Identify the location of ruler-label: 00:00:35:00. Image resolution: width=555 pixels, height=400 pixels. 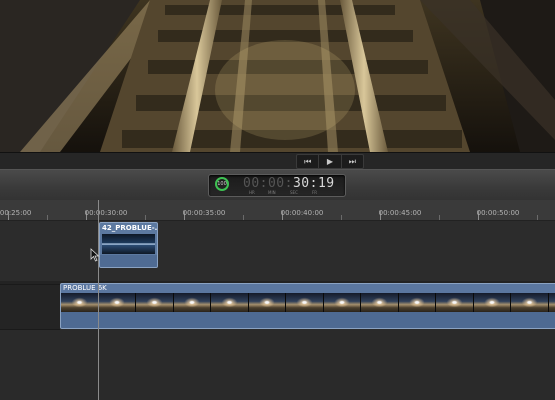
(204, 213).